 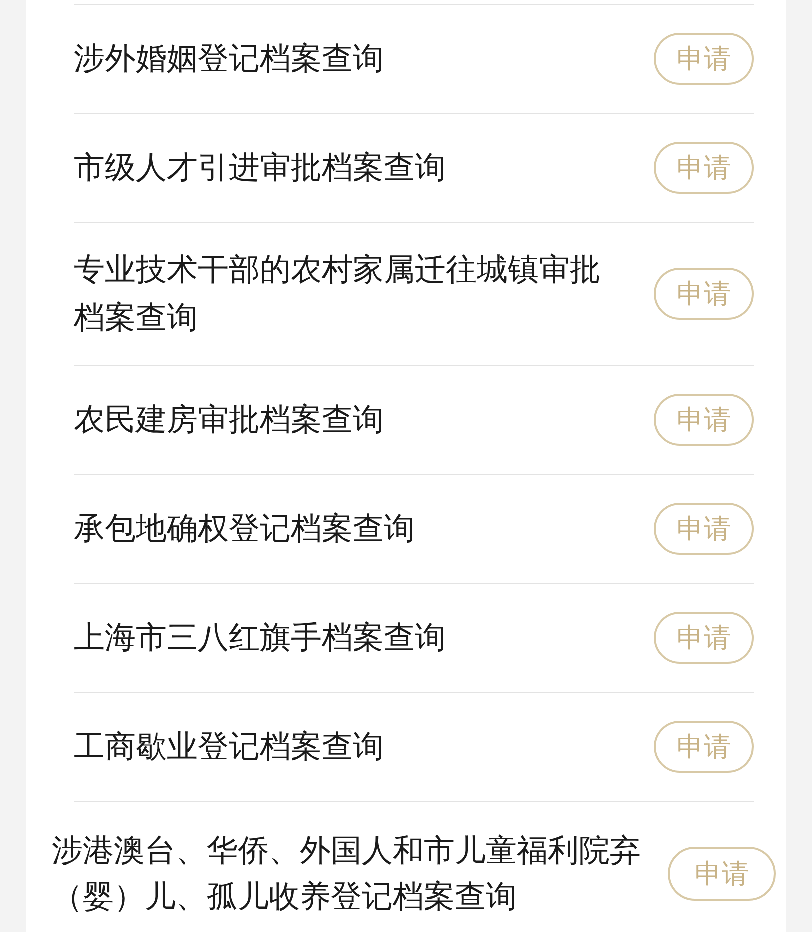 What do you see at coordinates (338, 294) in the screenshot?
I see `query-title: 专业技术干部的农村家属迁往城镇审批档案查询` at bounding box center [338, 294].